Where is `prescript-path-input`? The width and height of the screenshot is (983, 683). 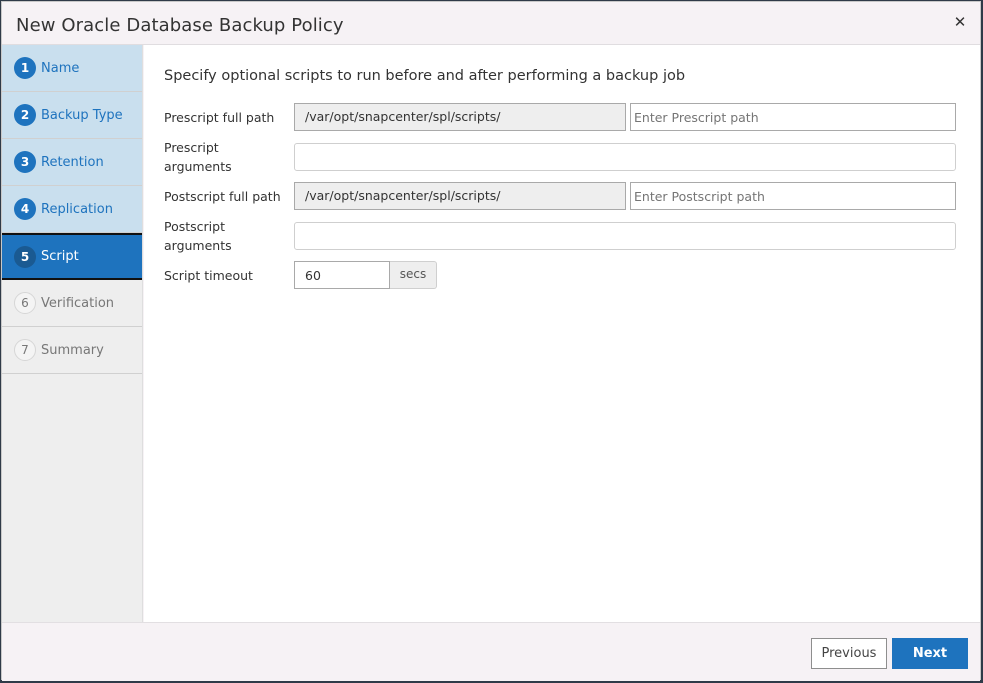 prescript-path-input is located at coordinates (793, 117).